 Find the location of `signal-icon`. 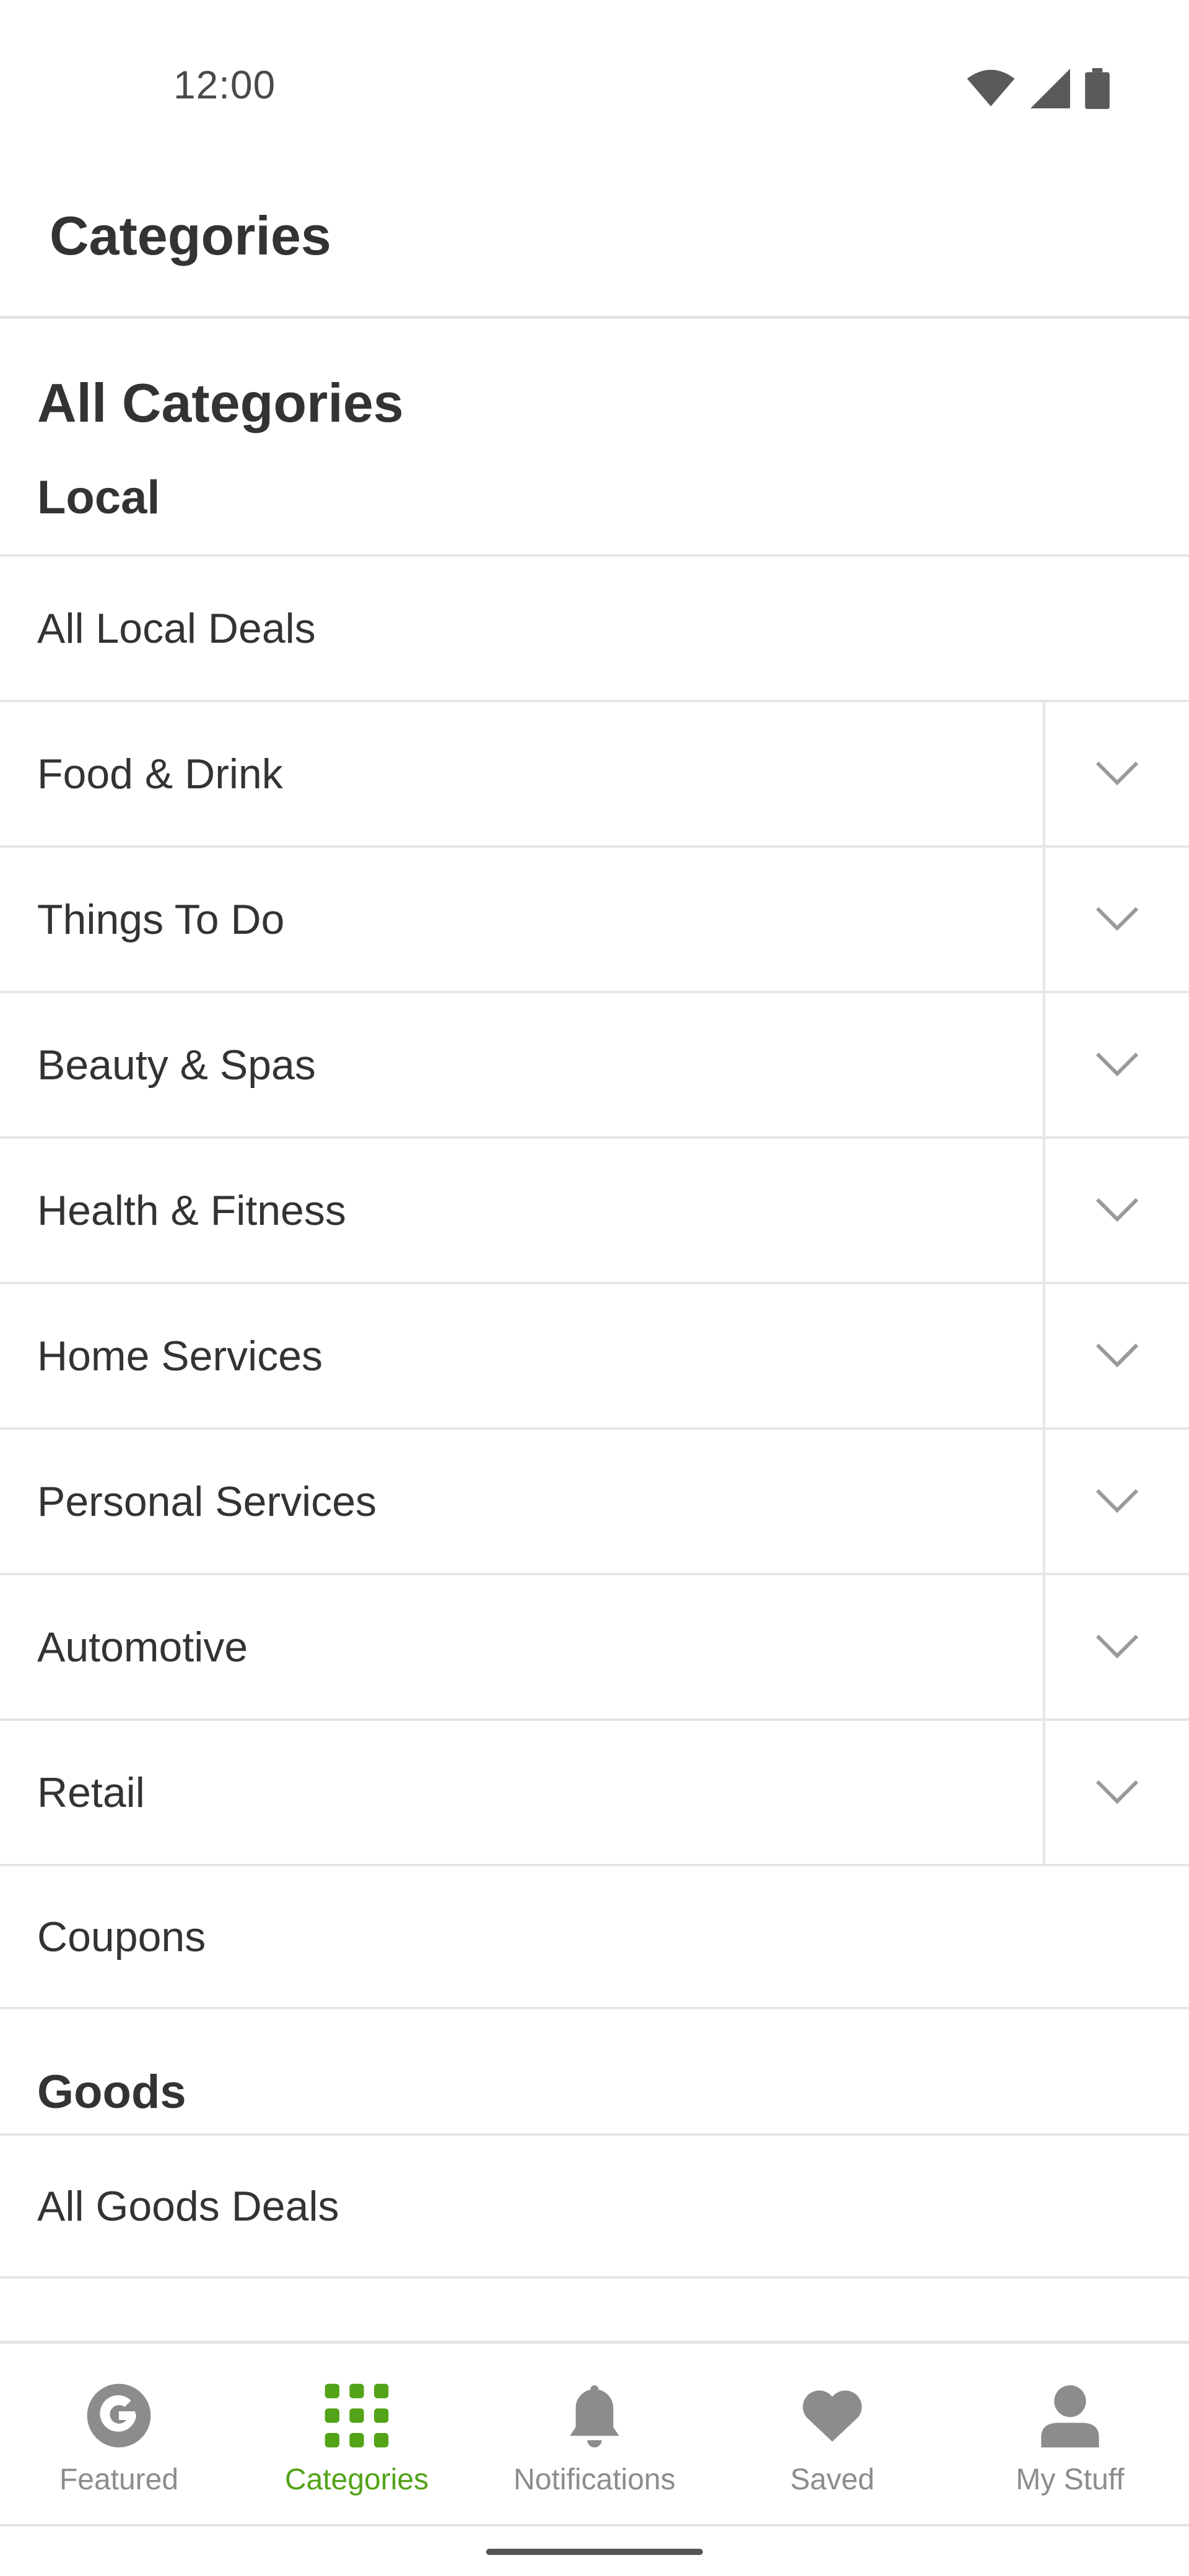

signal-icon is located at coordinates (1050, 88).